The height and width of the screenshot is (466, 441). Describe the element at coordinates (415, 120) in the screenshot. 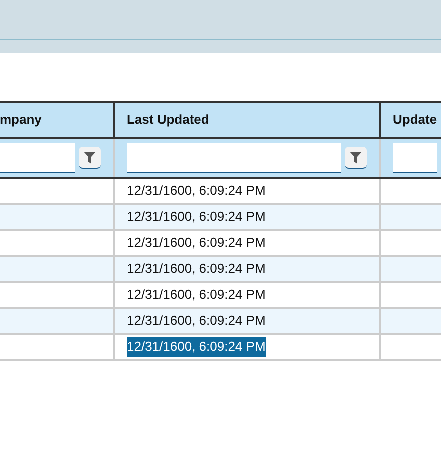

I see `column-header: Update` at that location.